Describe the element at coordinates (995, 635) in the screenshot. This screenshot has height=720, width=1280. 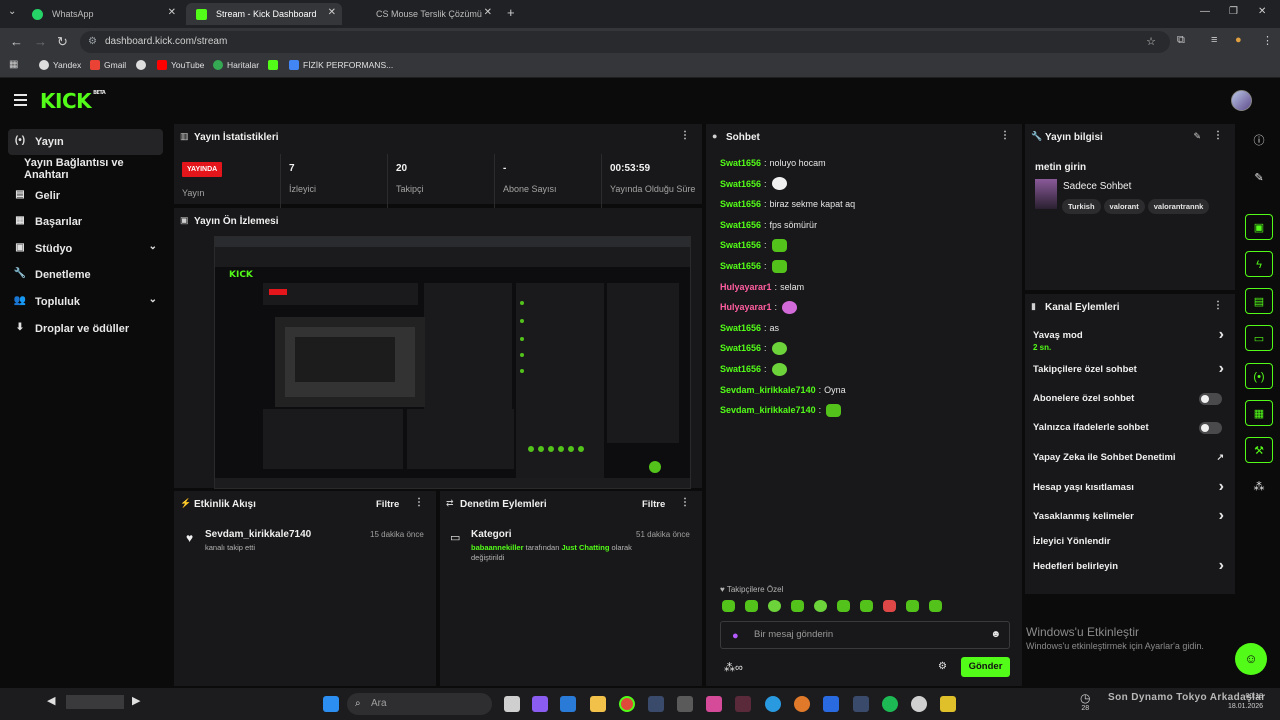
I see `emoji-icon: ☻` at that location.